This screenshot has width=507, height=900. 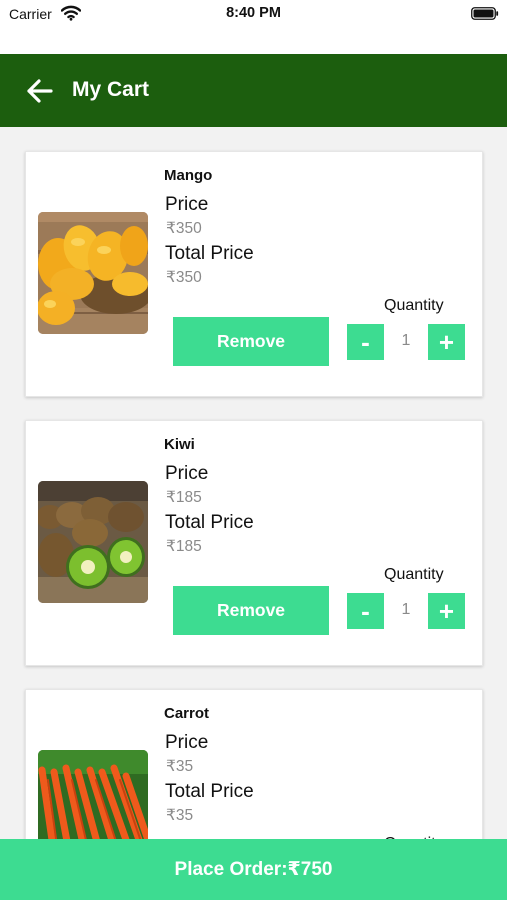 I want to click on item-name: Mango, so click(x=188, y=175).